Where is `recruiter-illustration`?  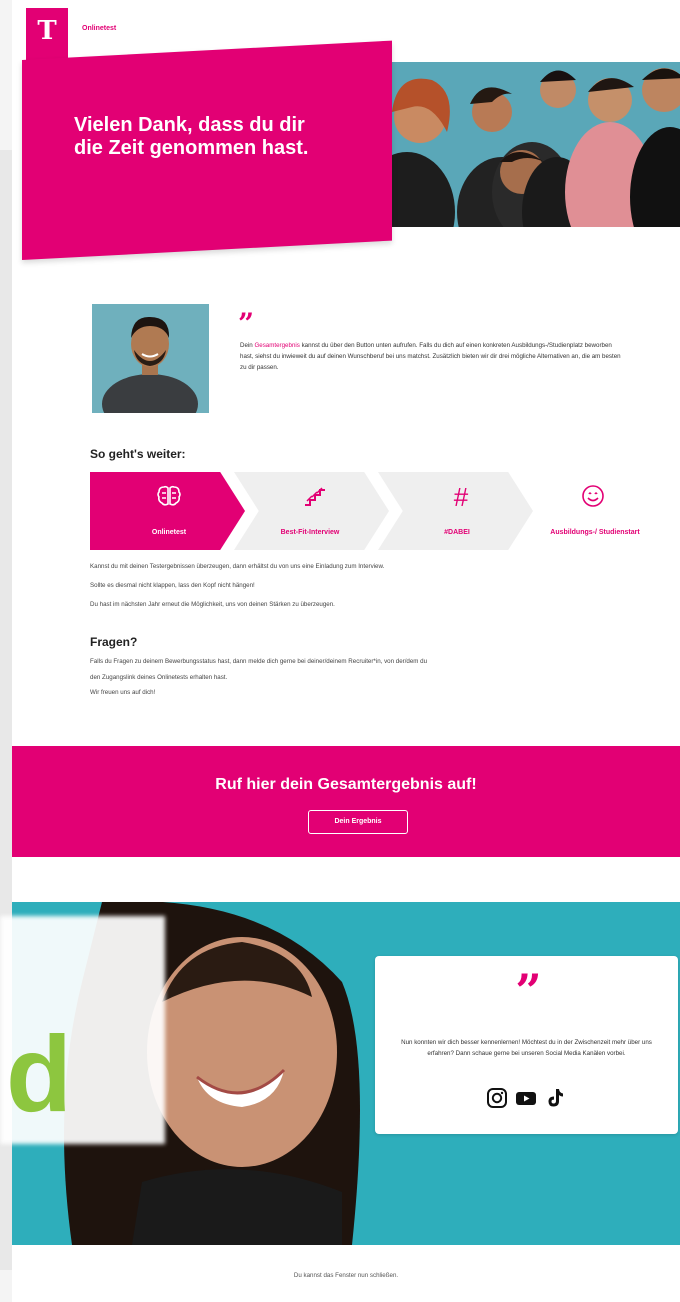
recruiter-illustration is located at coordinates (150, 358).